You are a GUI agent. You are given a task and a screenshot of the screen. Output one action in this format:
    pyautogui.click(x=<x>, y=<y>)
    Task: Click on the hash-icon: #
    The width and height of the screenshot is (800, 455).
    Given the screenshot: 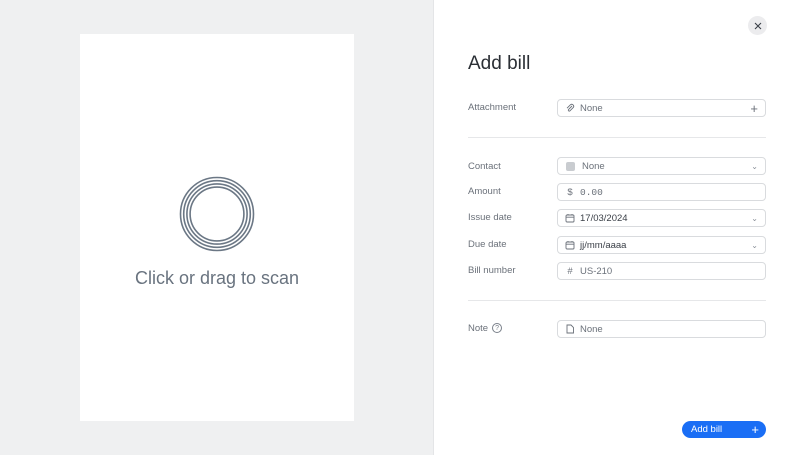 What is the action you would take?
    pyautogui.click(x=570, y=271)
    